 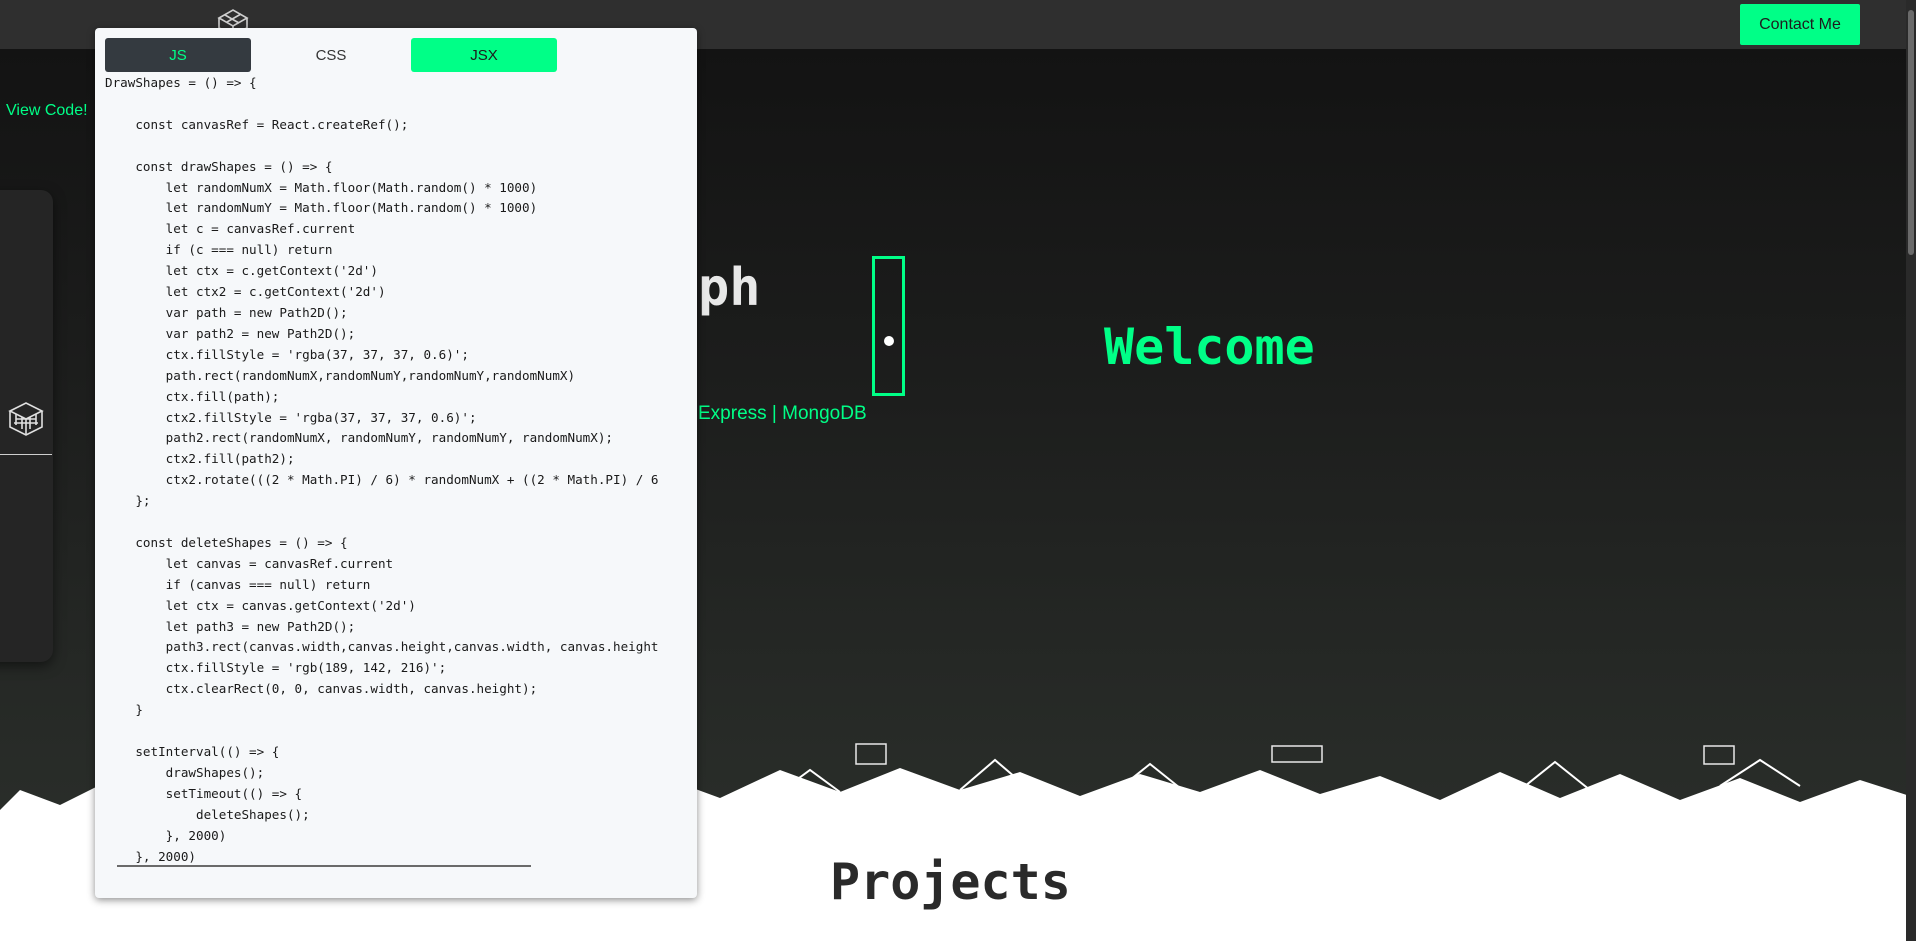 What do you see at coordinates (47, 111) in the screenshot?
I see `view-code-link: View Code!` at bounding box center [47, 111].